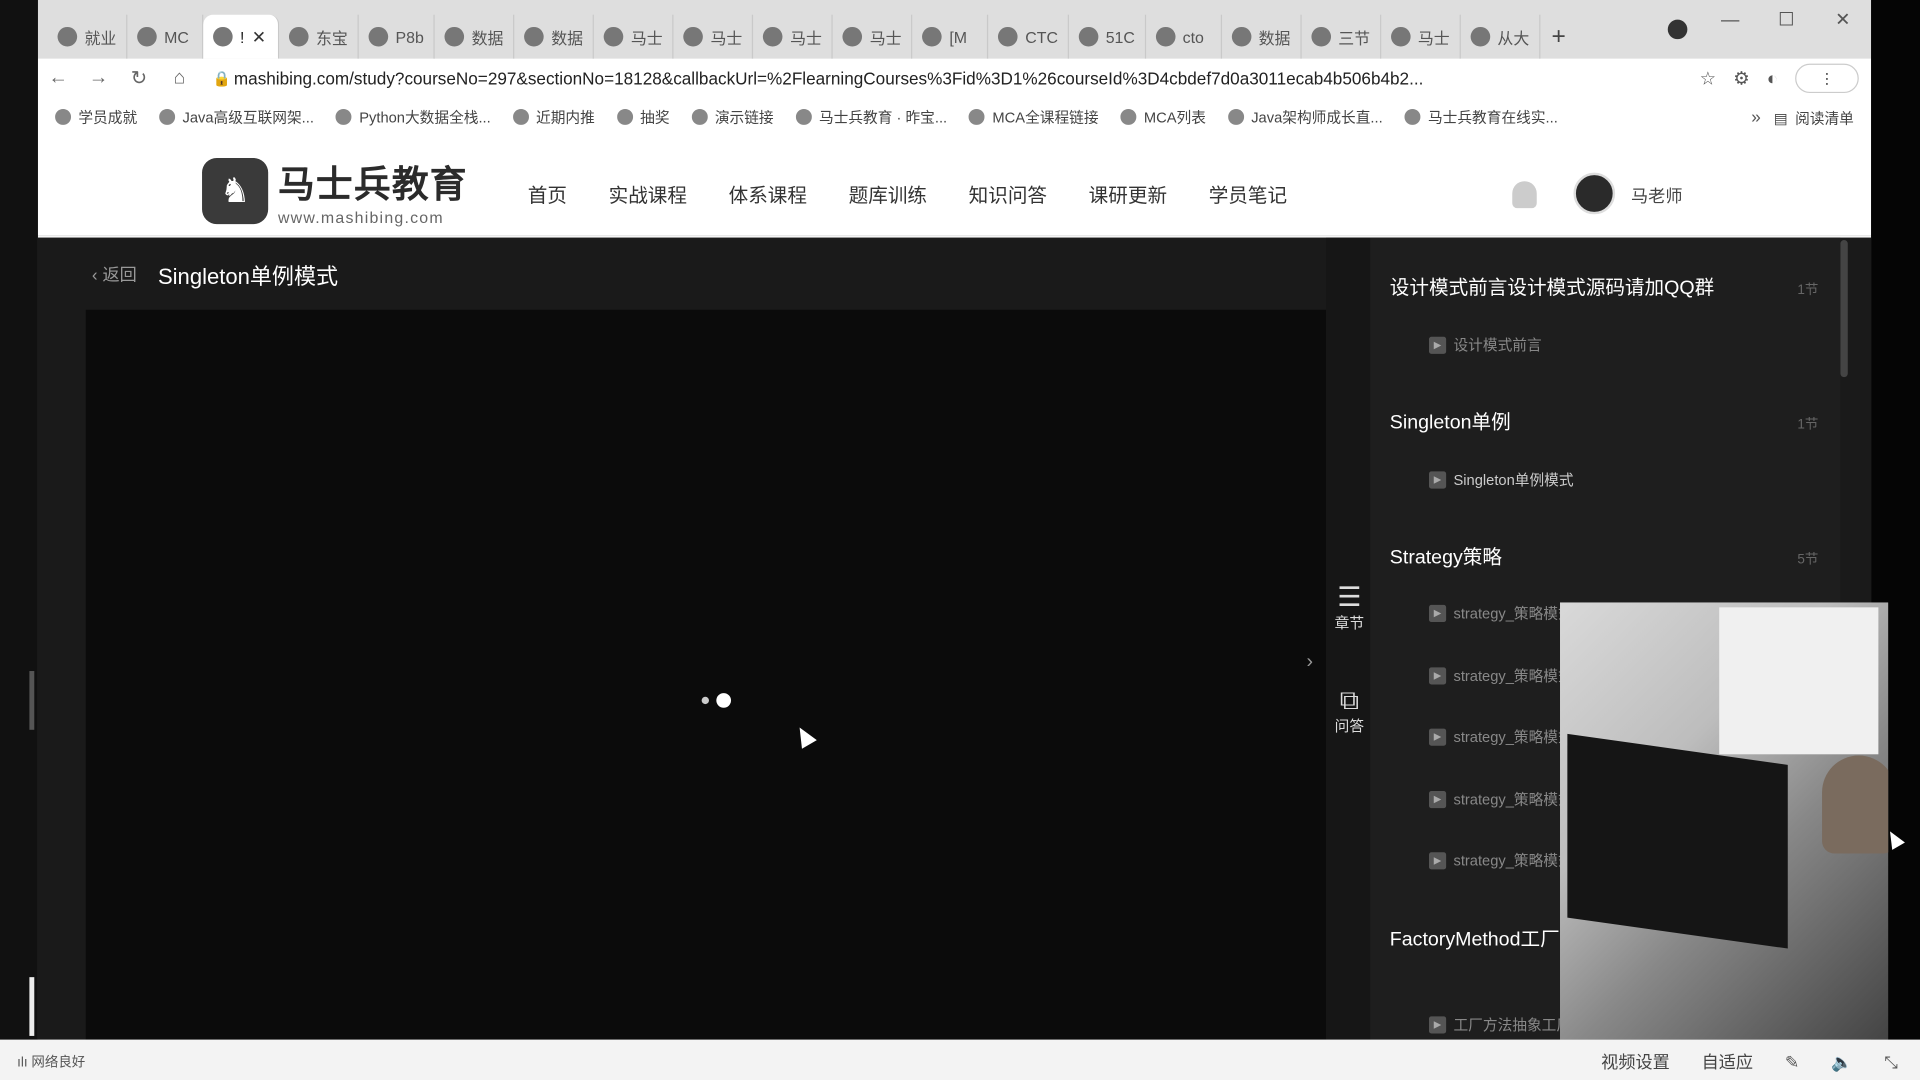 Image resolution: width=1920 pixels, height=1080 pixels. Describe the element at coordinates (241, 36) in the screenshot. I see `browser-tab-active: ! ✕` at that location.